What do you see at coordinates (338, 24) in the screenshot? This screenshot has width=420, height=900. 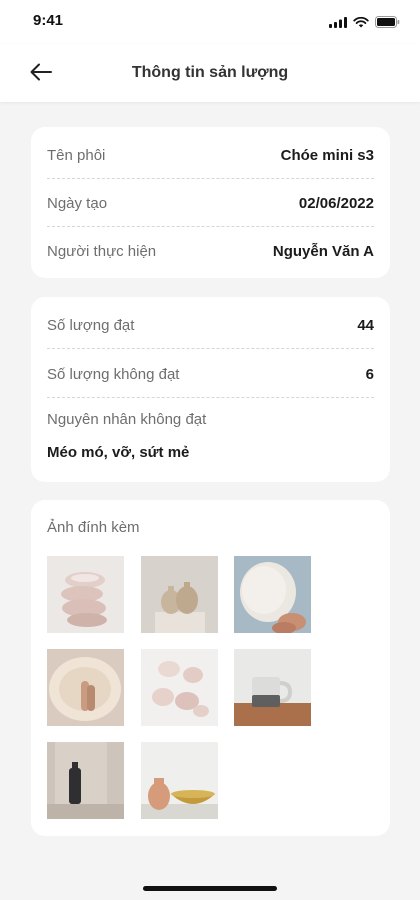 I see `signal-icon` at bounding box center [338, 24].